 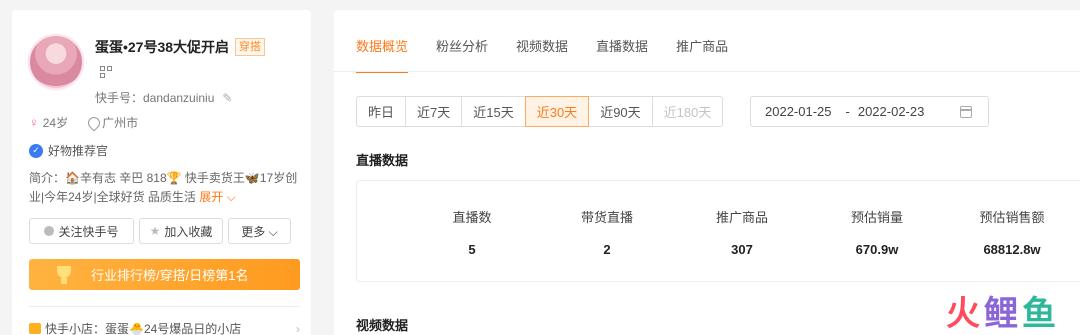 What do you see at coordinates (702, 54) in the screenshot?
I see `tab-products: 推广商品` at bounding box center [702, 54].